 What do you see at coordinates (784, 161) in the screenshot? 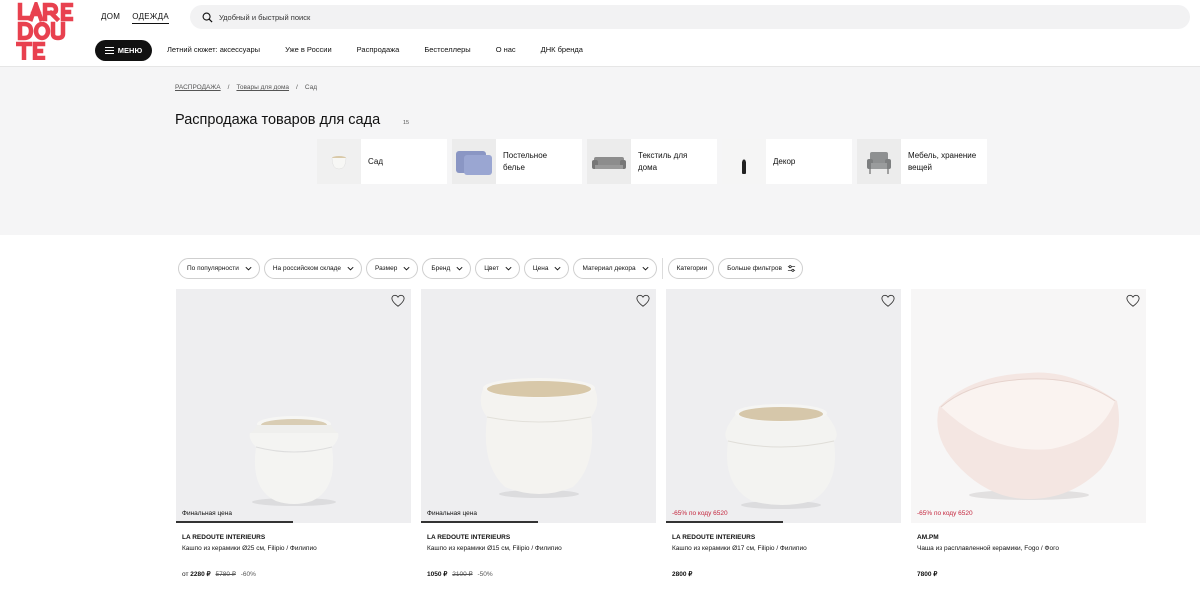
I see `category-label: Декор` at bounding box center [784, 161].